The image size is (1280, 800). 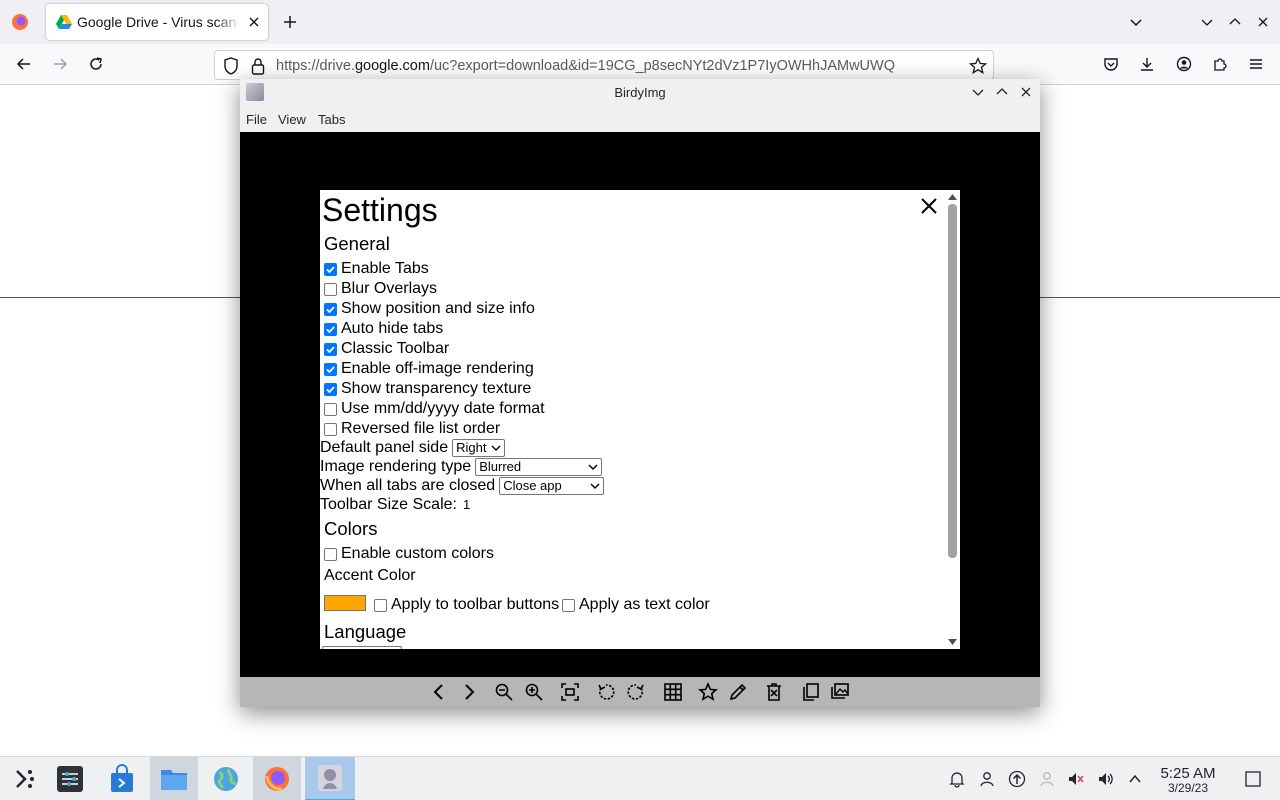 What do you see at coordinates (1026, 92) in the screenshot?
I see `window-close-button` at bounding box center [1026, 92].